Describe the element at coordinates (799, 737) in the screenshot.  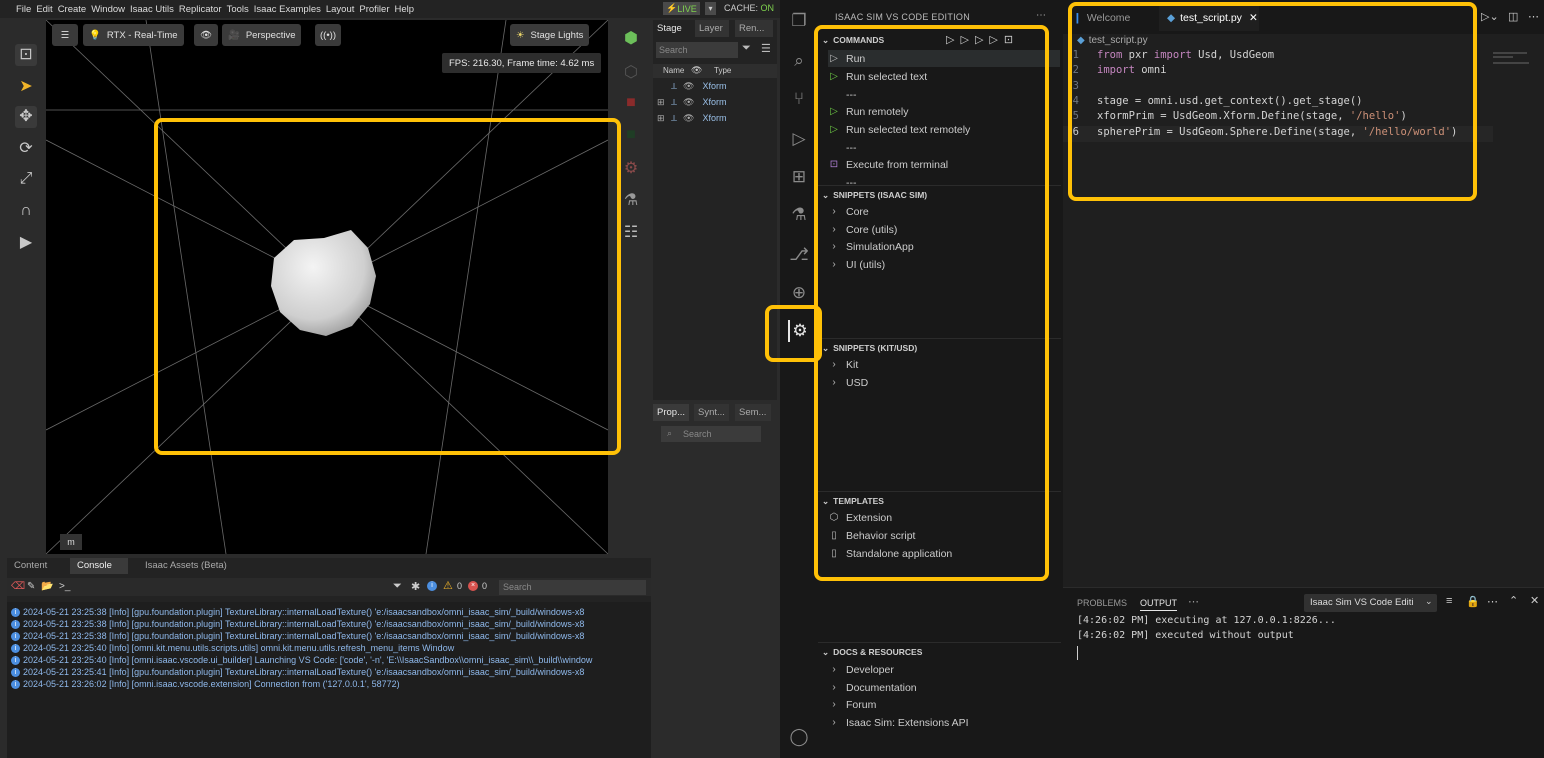
I see `account-icon: ◯` at that location.